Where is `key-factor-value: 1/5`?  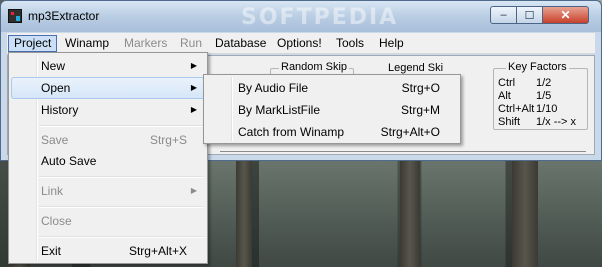
key-factor-value: 1/5 is located at coordinates (544, 96).